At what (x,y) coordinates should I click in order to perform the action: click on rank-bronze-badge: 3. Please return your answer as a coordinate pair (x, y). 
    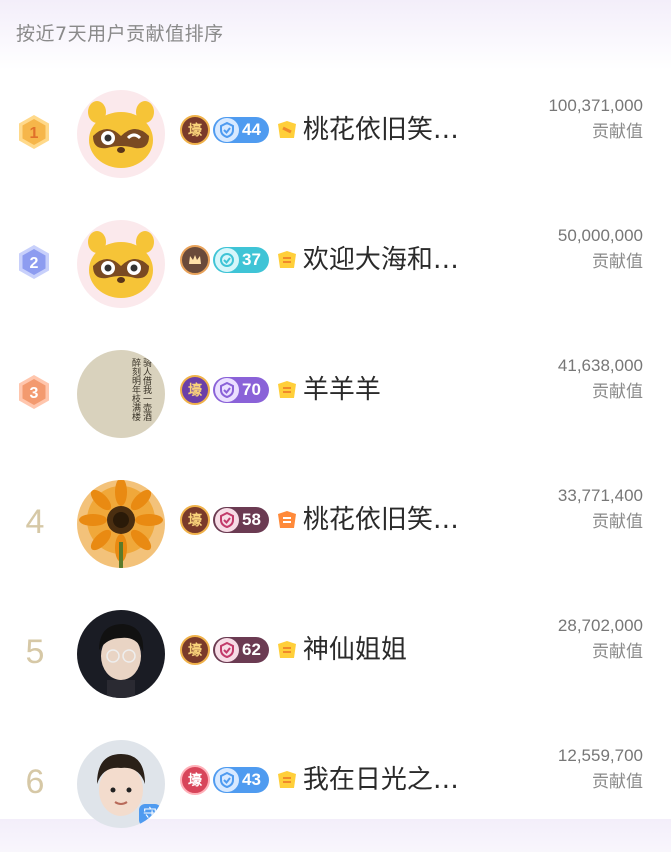
    Looking at the image, I should click on (34, 392).